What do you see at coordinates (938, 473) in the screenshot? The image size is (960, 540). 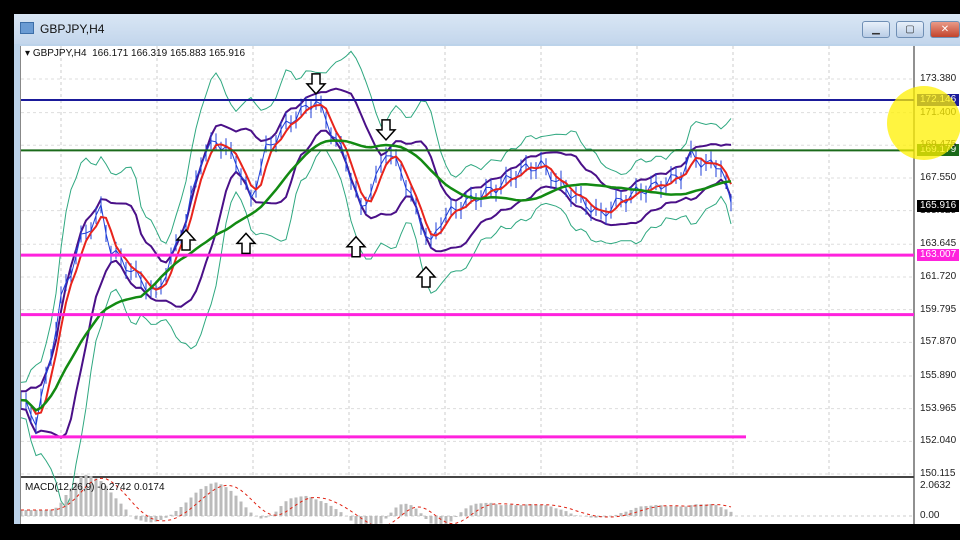 I see `y-tick-label: 150.115` at bounding box center [938, 473].